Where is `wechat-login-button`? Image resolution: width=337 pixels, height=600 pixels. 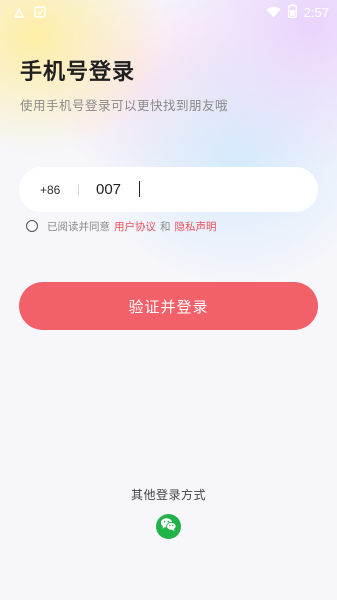 wechat-login-button is located at coordinates (168, 526).